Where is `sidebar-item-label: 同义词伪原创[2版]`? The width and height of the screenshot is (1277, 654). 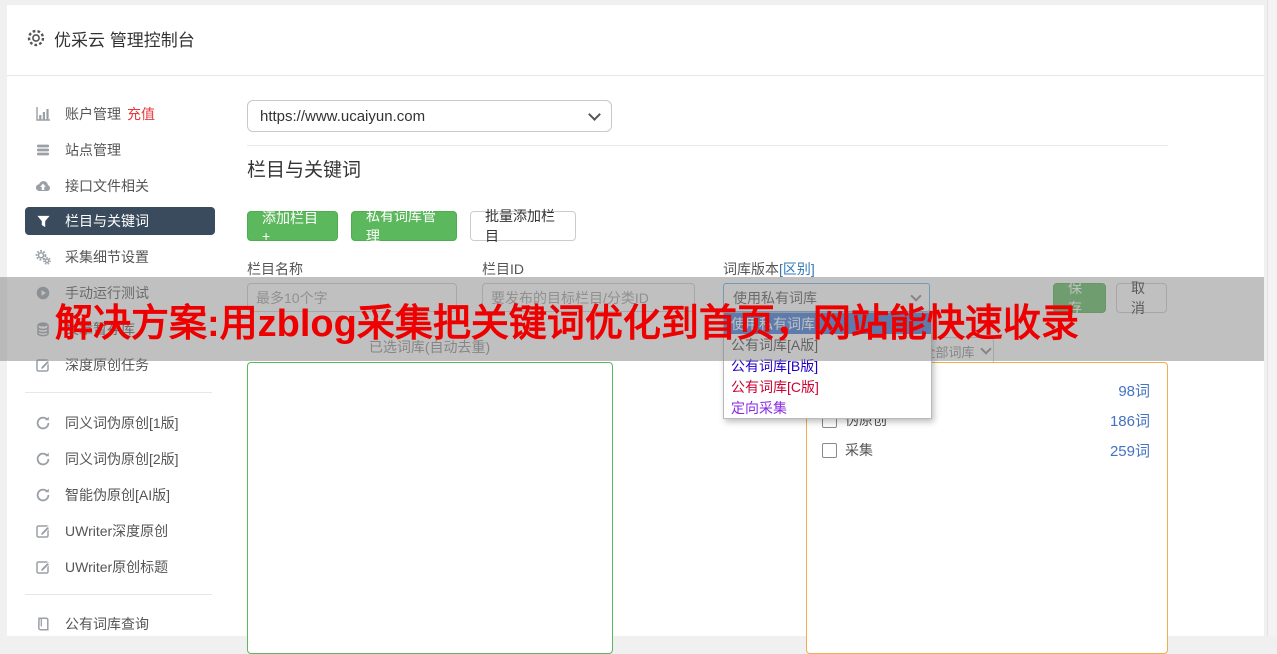 sidebar-item-label: 同义词伪原创[2版] is located at coordinates (122, 459).